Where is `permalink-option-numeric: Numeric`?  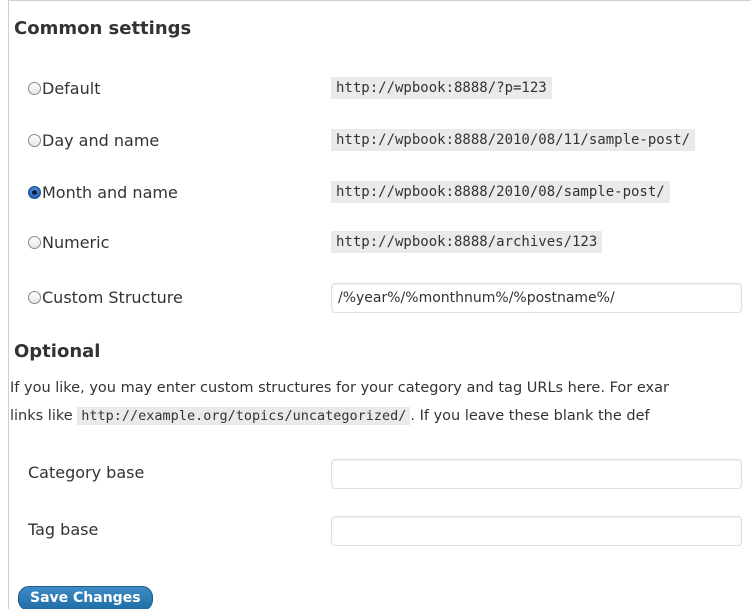
permalink-option-numeric: Numeric is located at coordinates (68, 242).